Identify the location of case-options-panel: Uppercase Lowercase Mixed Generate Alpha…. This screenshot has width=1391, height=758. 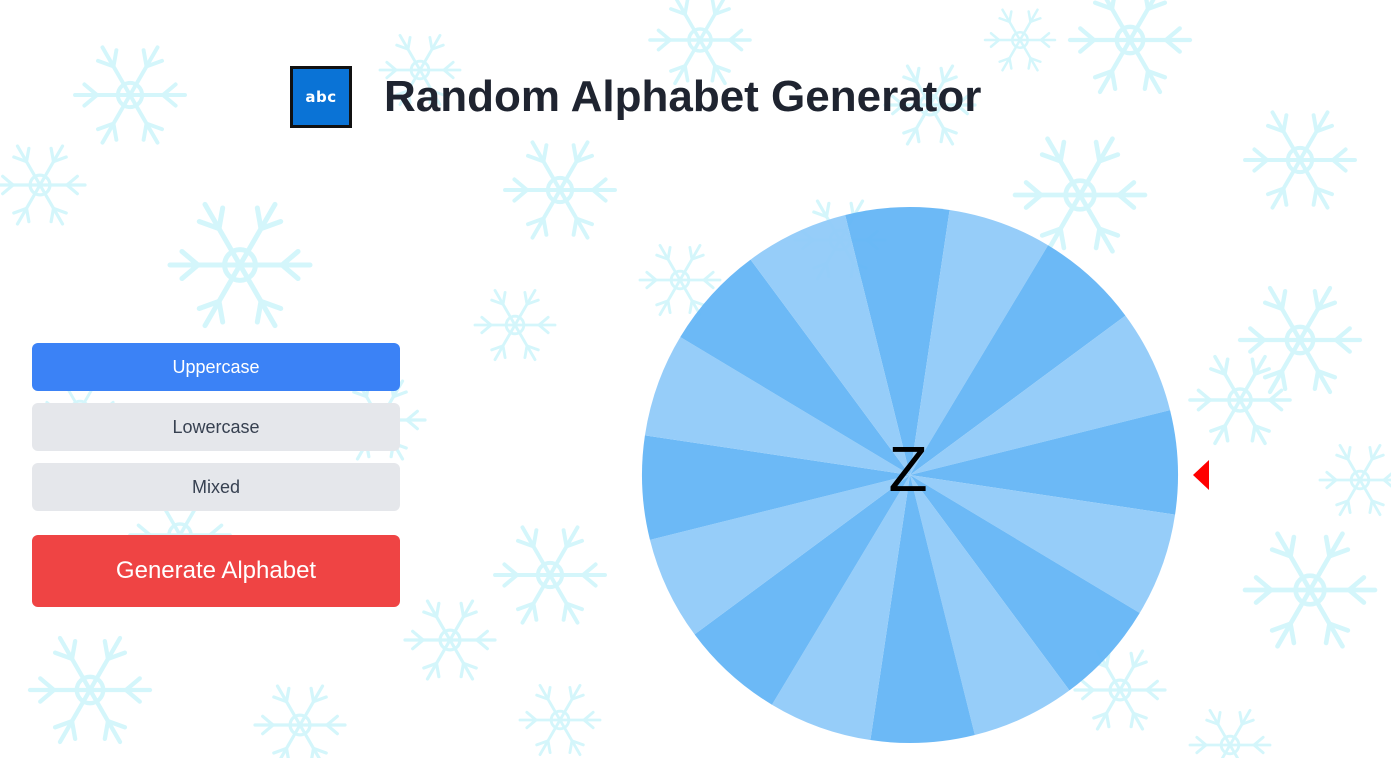
(216, 475).